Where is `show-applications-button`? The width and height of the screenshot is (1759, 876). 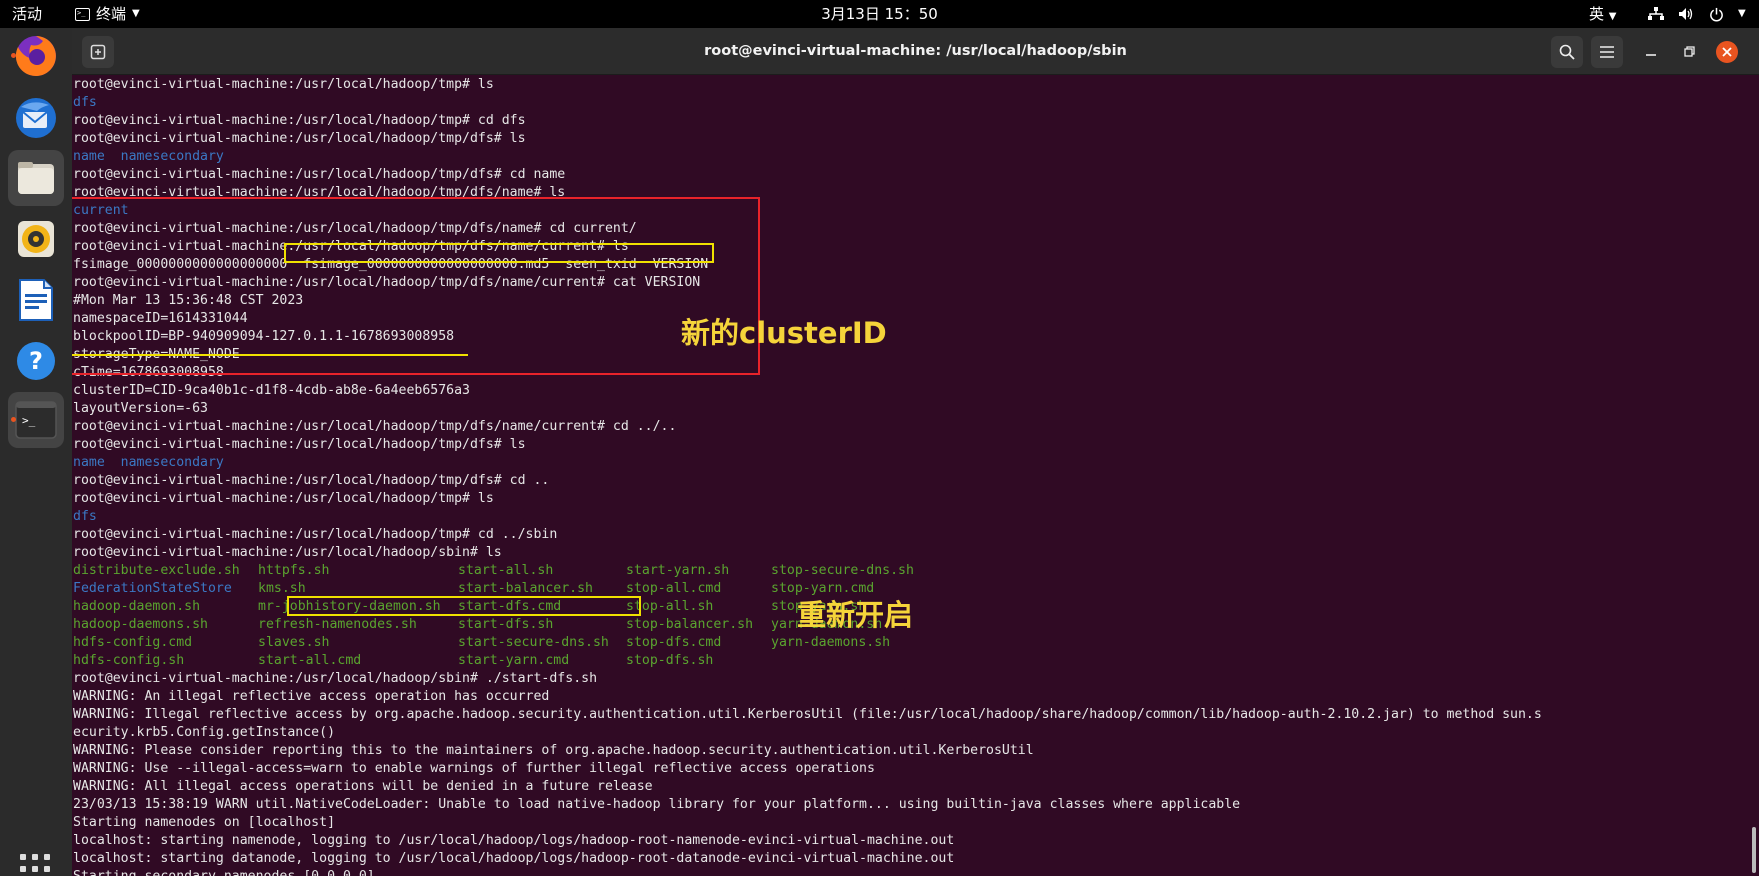
show-applications-button is located at coordinates (36, 865).